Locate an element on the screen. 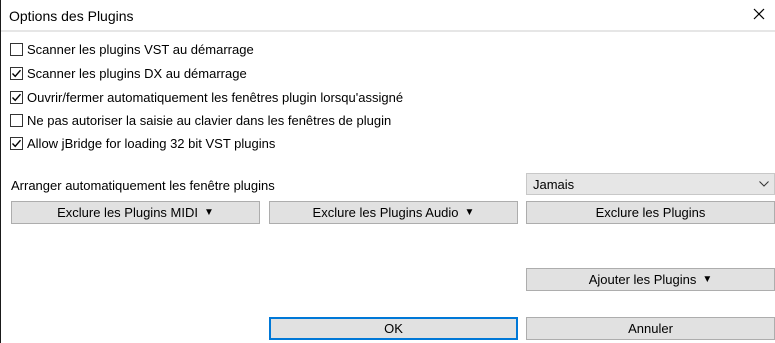 The image size is (775, 343). option-scan-vst: Scanner les plugins VST au démarrage is located at coordinates (132, 49).